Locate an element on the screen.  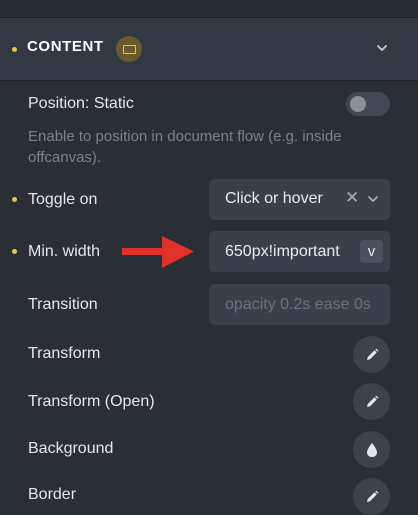
toggle-on-select: Click or hover ✕ is located at coordinates (299, 199).